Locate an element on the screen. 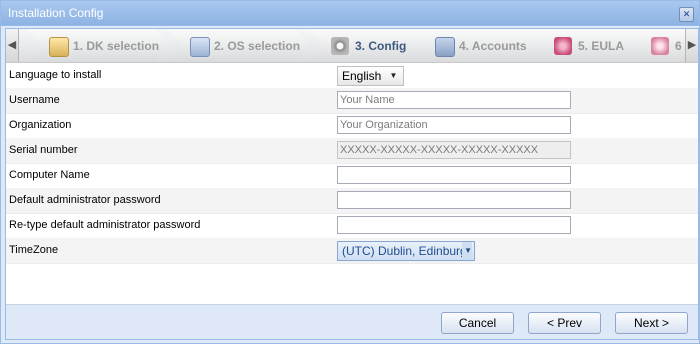 This screenshot has width=700, height=344. close-icon: ✕ is located at coordinates (686, 14).